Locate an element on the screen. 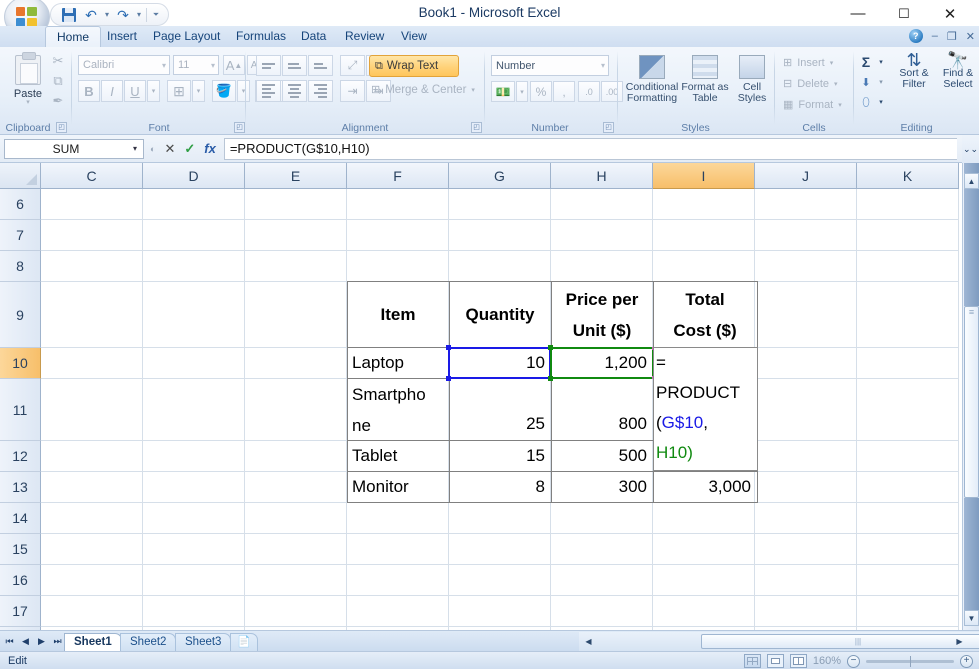 This screenshot has width=979, height=669. format-cells-button: ▦ Format ▾ is located at coordinates (812, 105).